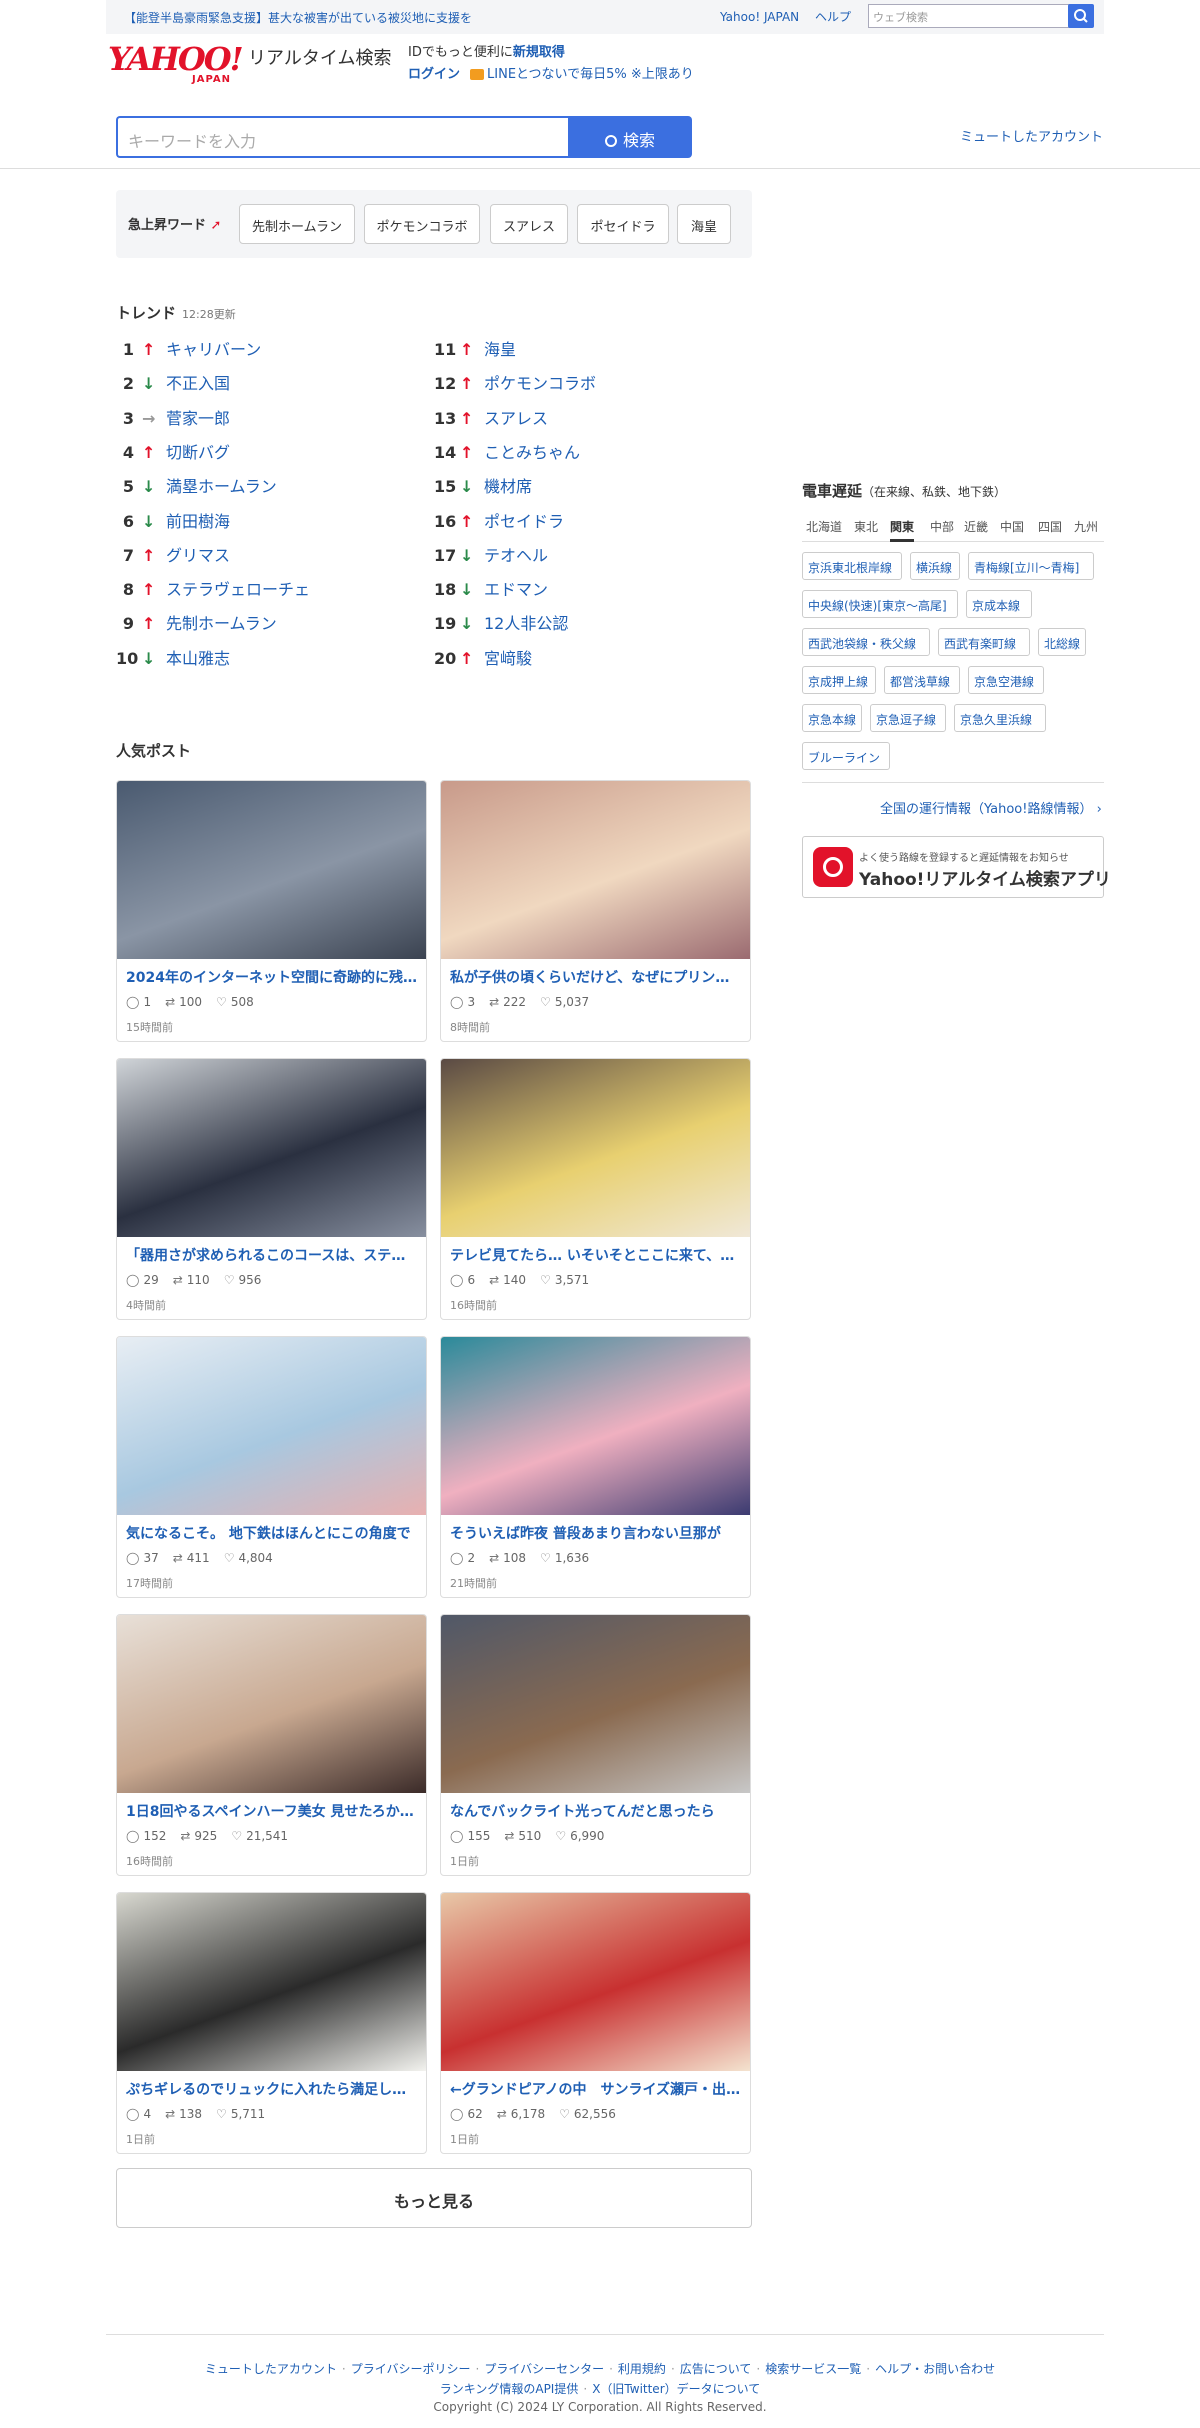 The height and width of the screenshot is (2428, 1200). I want to click on trend-word-link: ポケモンコラボ, so click(540, 383).